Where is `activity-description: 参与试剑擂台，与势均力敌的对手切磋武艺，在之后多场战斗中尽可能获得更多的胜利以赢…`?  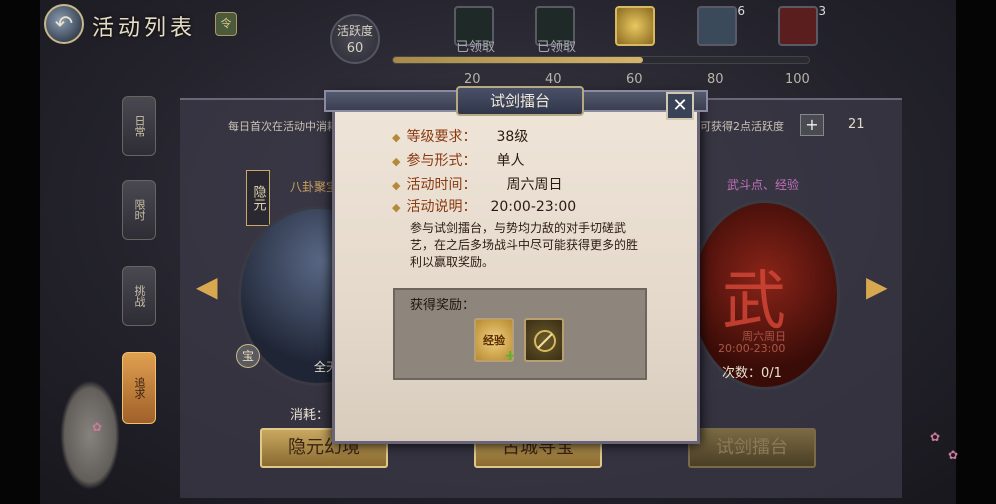
activity-description: 参与试剑擂台，与势均力敌的对手切磋武艺，在之后多场战斗中尽可能获得更多的胜利以赢… is located at coordinates (524, 245).